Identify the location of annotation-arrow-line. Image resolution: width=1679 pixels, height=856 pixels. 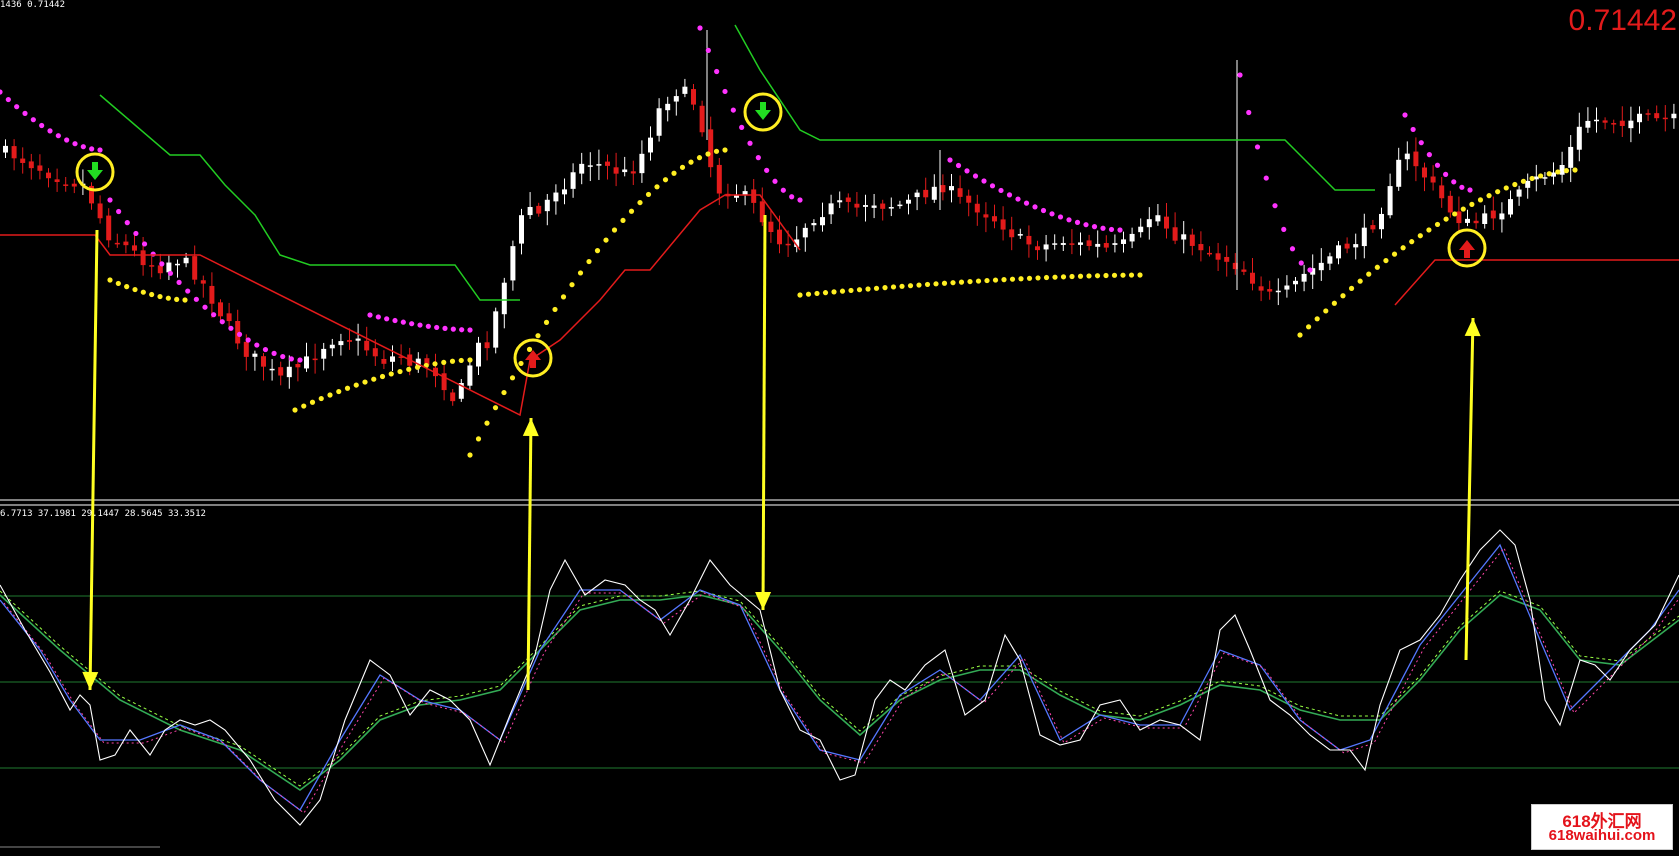
(529, 554).